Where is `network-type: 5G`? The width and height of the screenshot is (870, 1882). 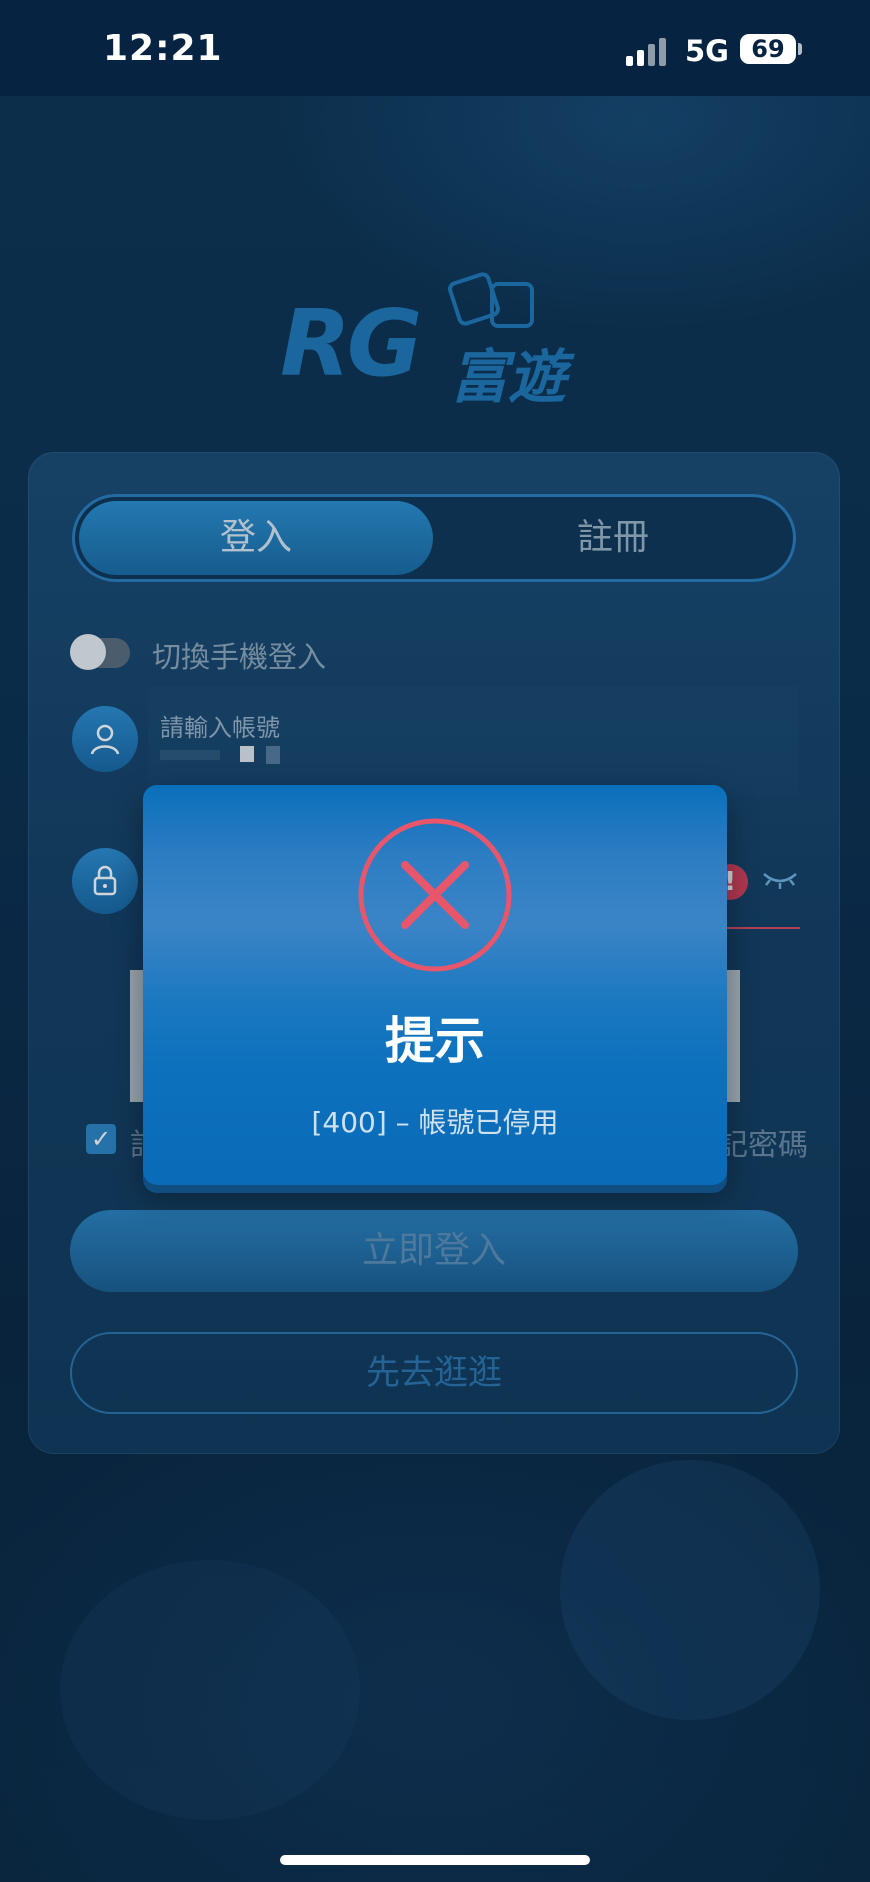 network-type: 5G is located at coordinates (707, 51).